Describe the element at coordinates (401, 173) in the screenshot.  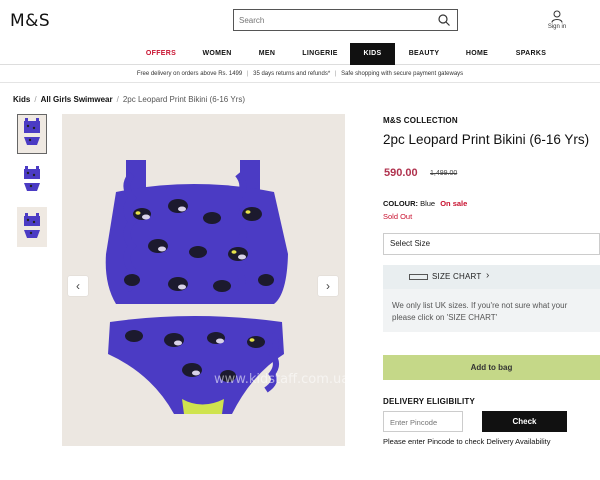
I see `product-price: 590.00` at that location.